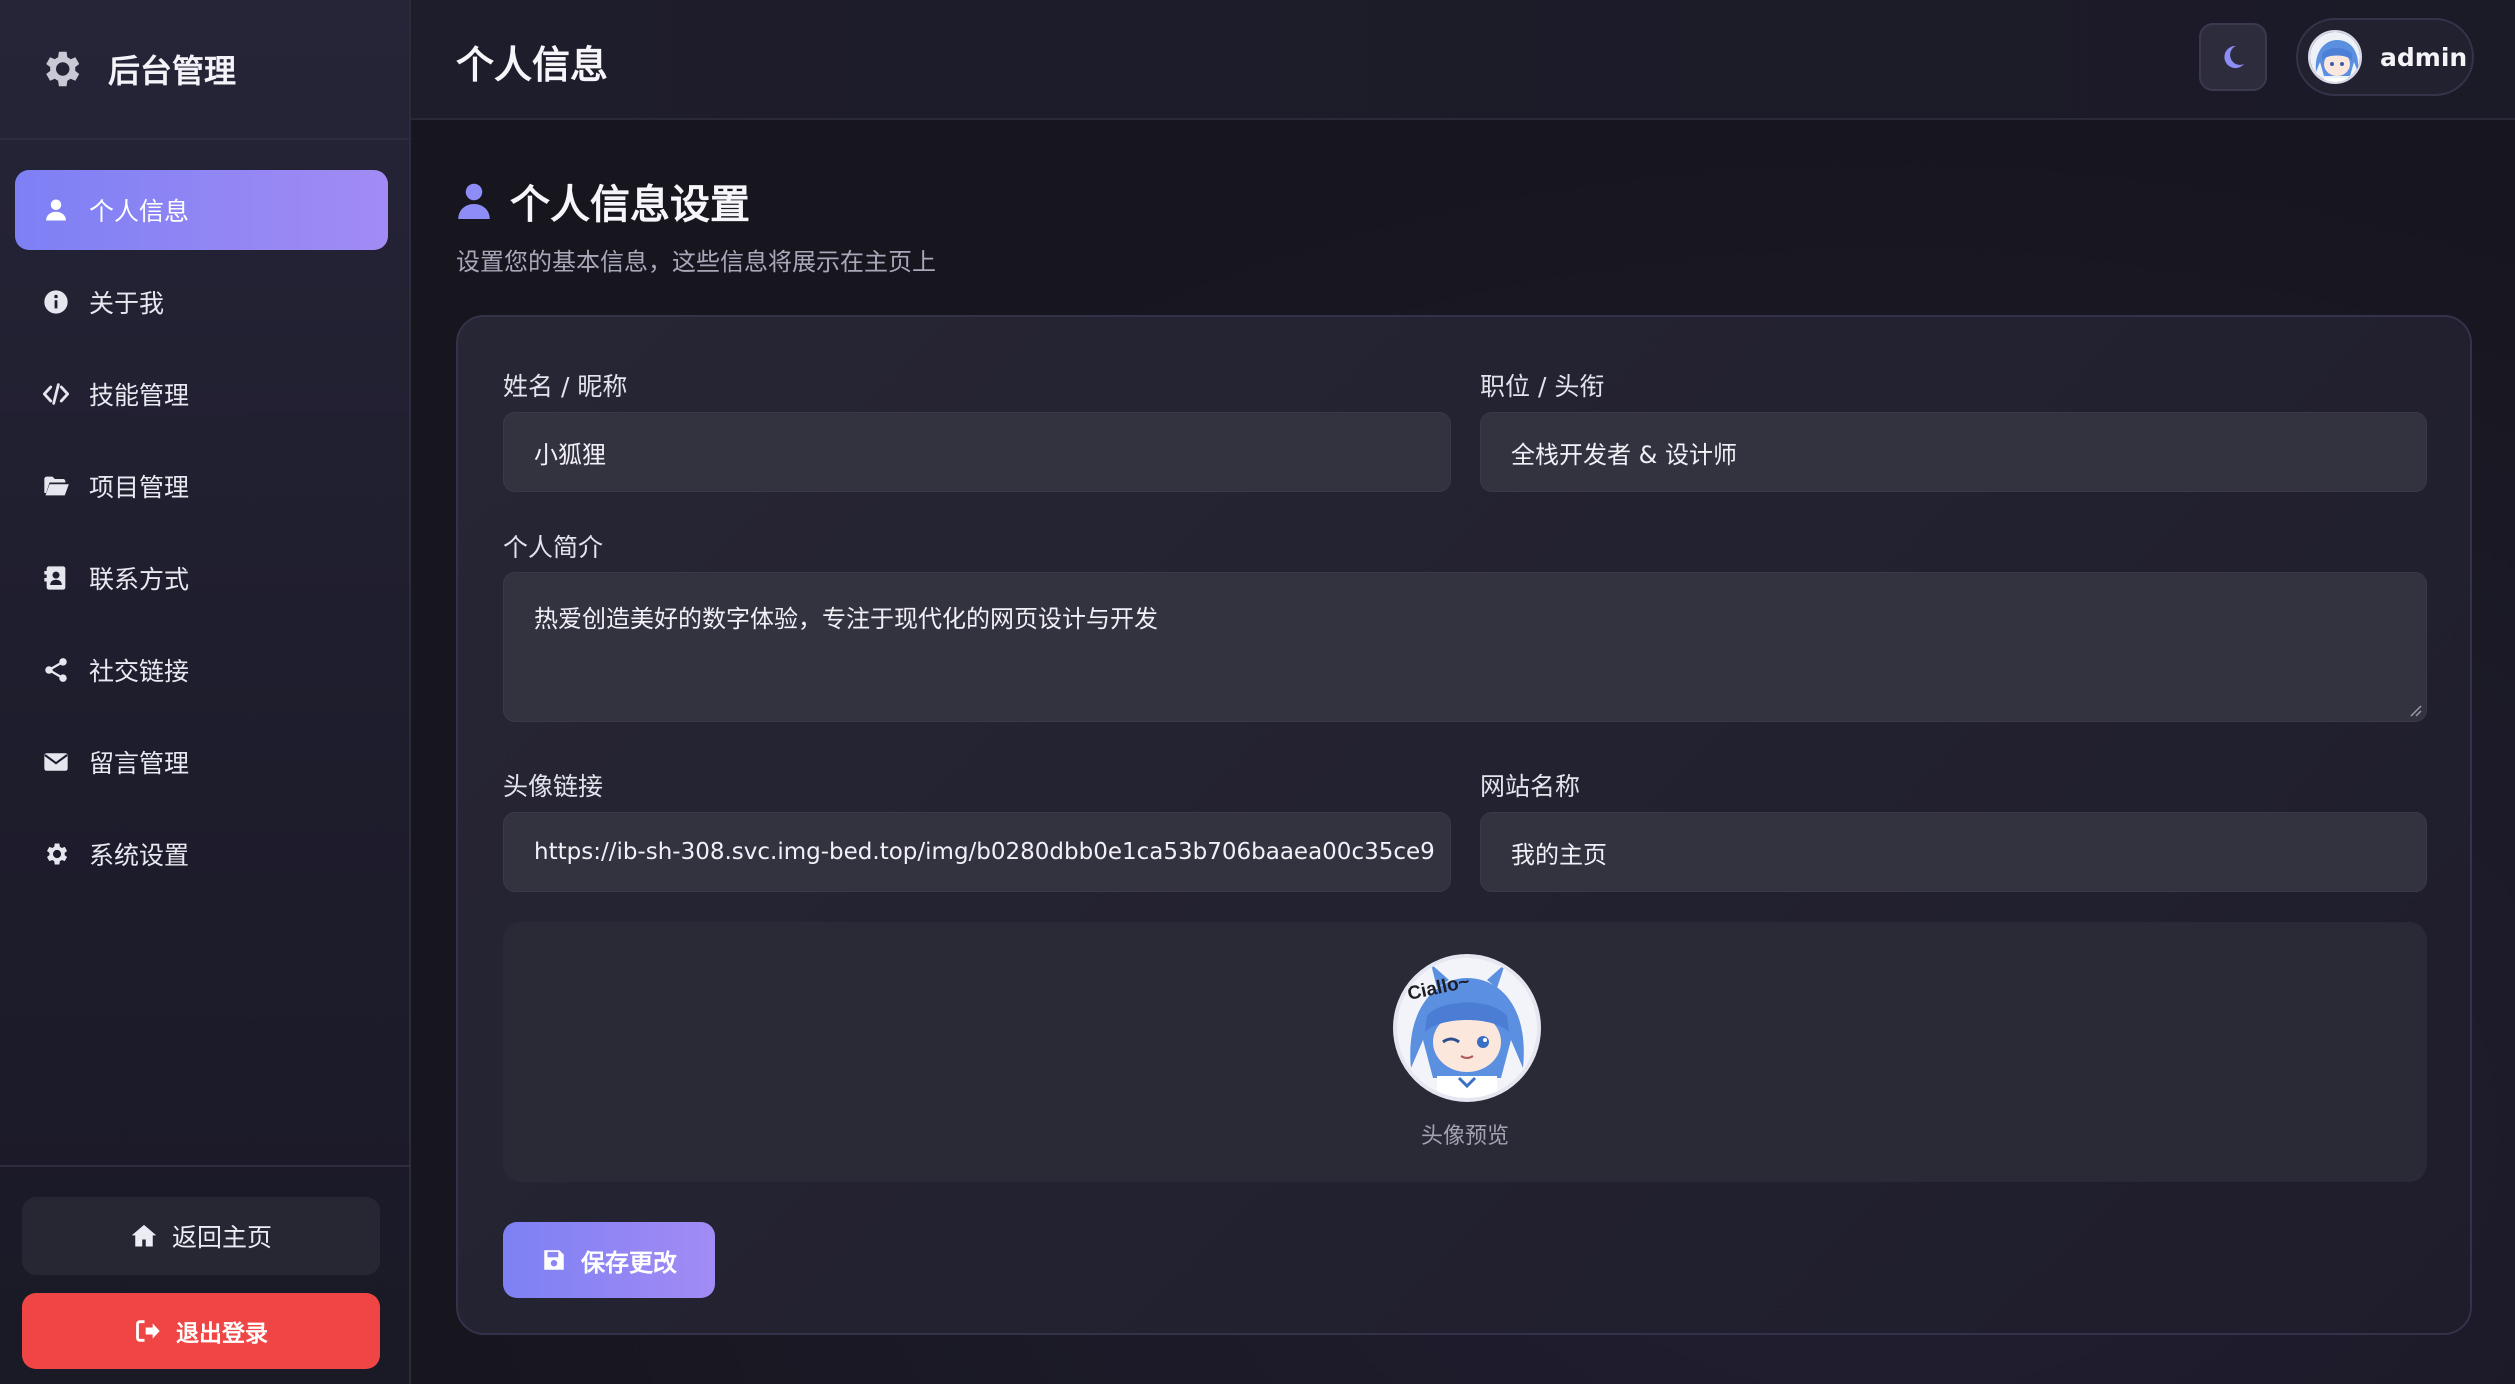  What do you see at coordinates (139, 211) in the screenshot?
I see `sidebar-item-label: 个人信息` at bounding box center [139, 211].